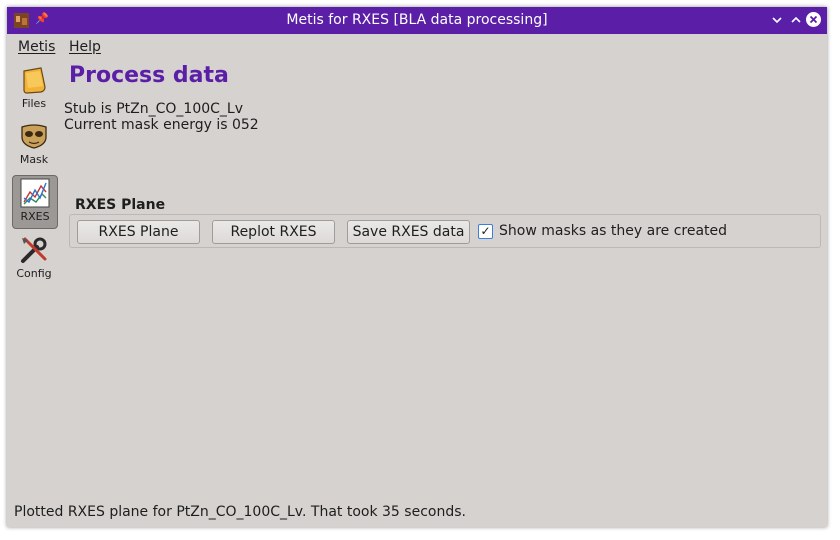 This screenshot has width=840, height=540. Describe the element at coordinates (34, 103) in the screenshot. I see `sidebar-item-label: Files` at that location.